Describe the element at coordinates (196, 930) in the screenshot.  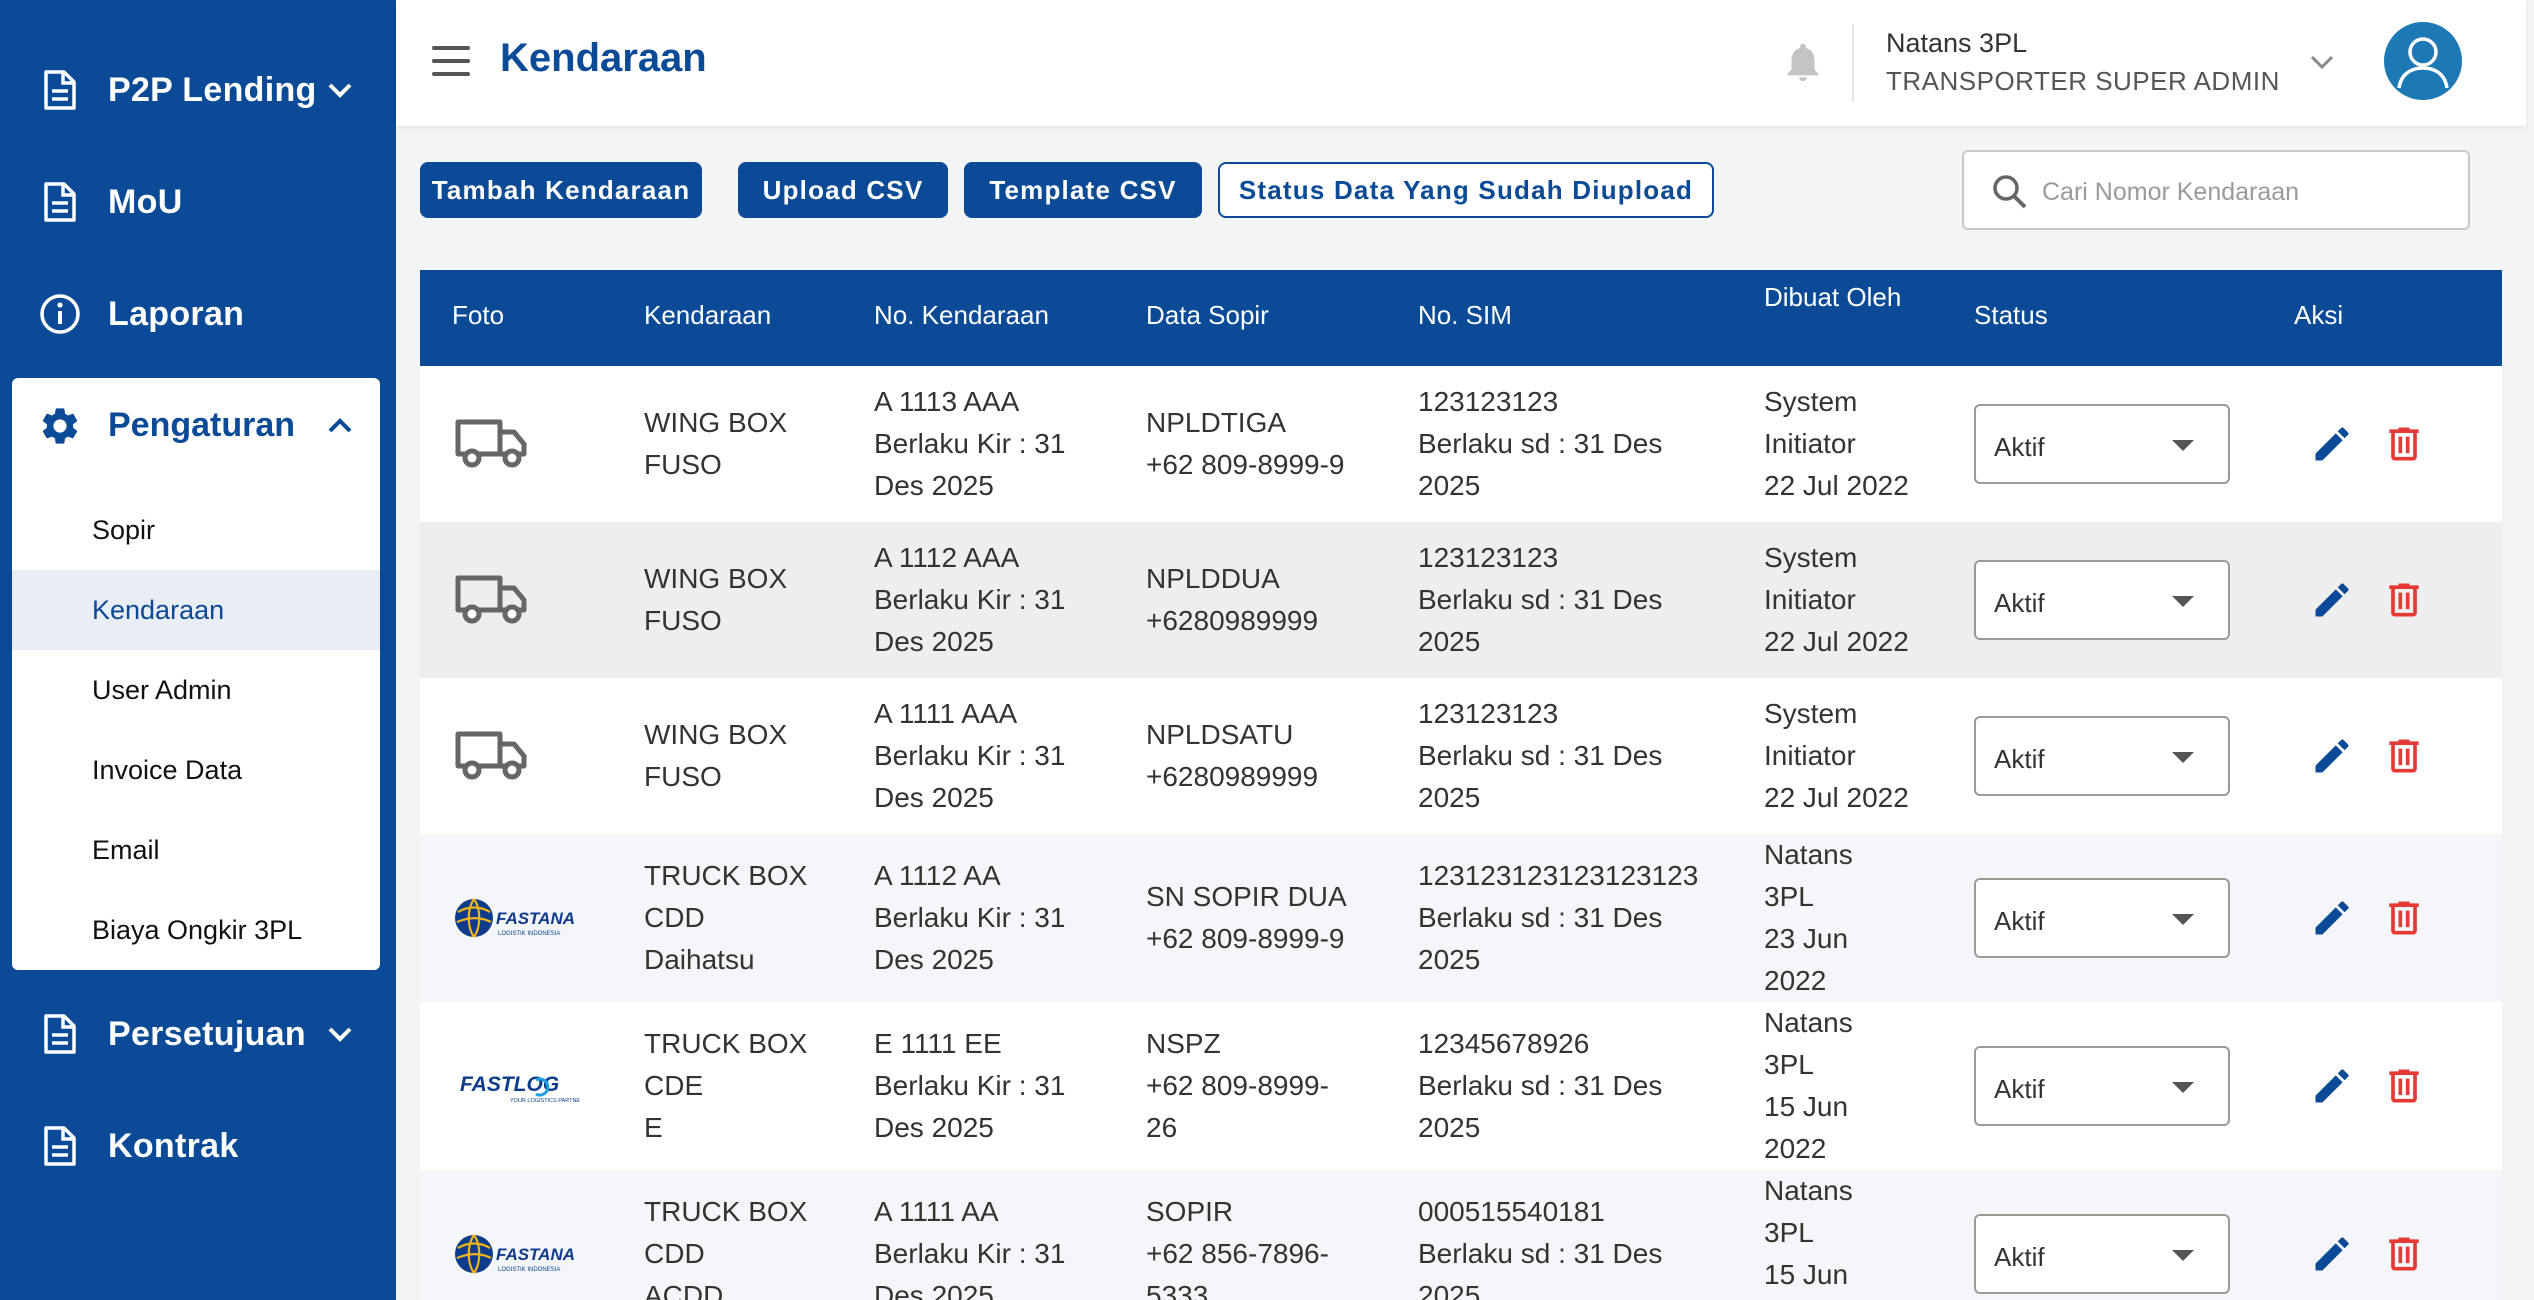
I see `sidebar-subitem-biaya-ongkir: Biaya Ongkir 3PL` at that location.